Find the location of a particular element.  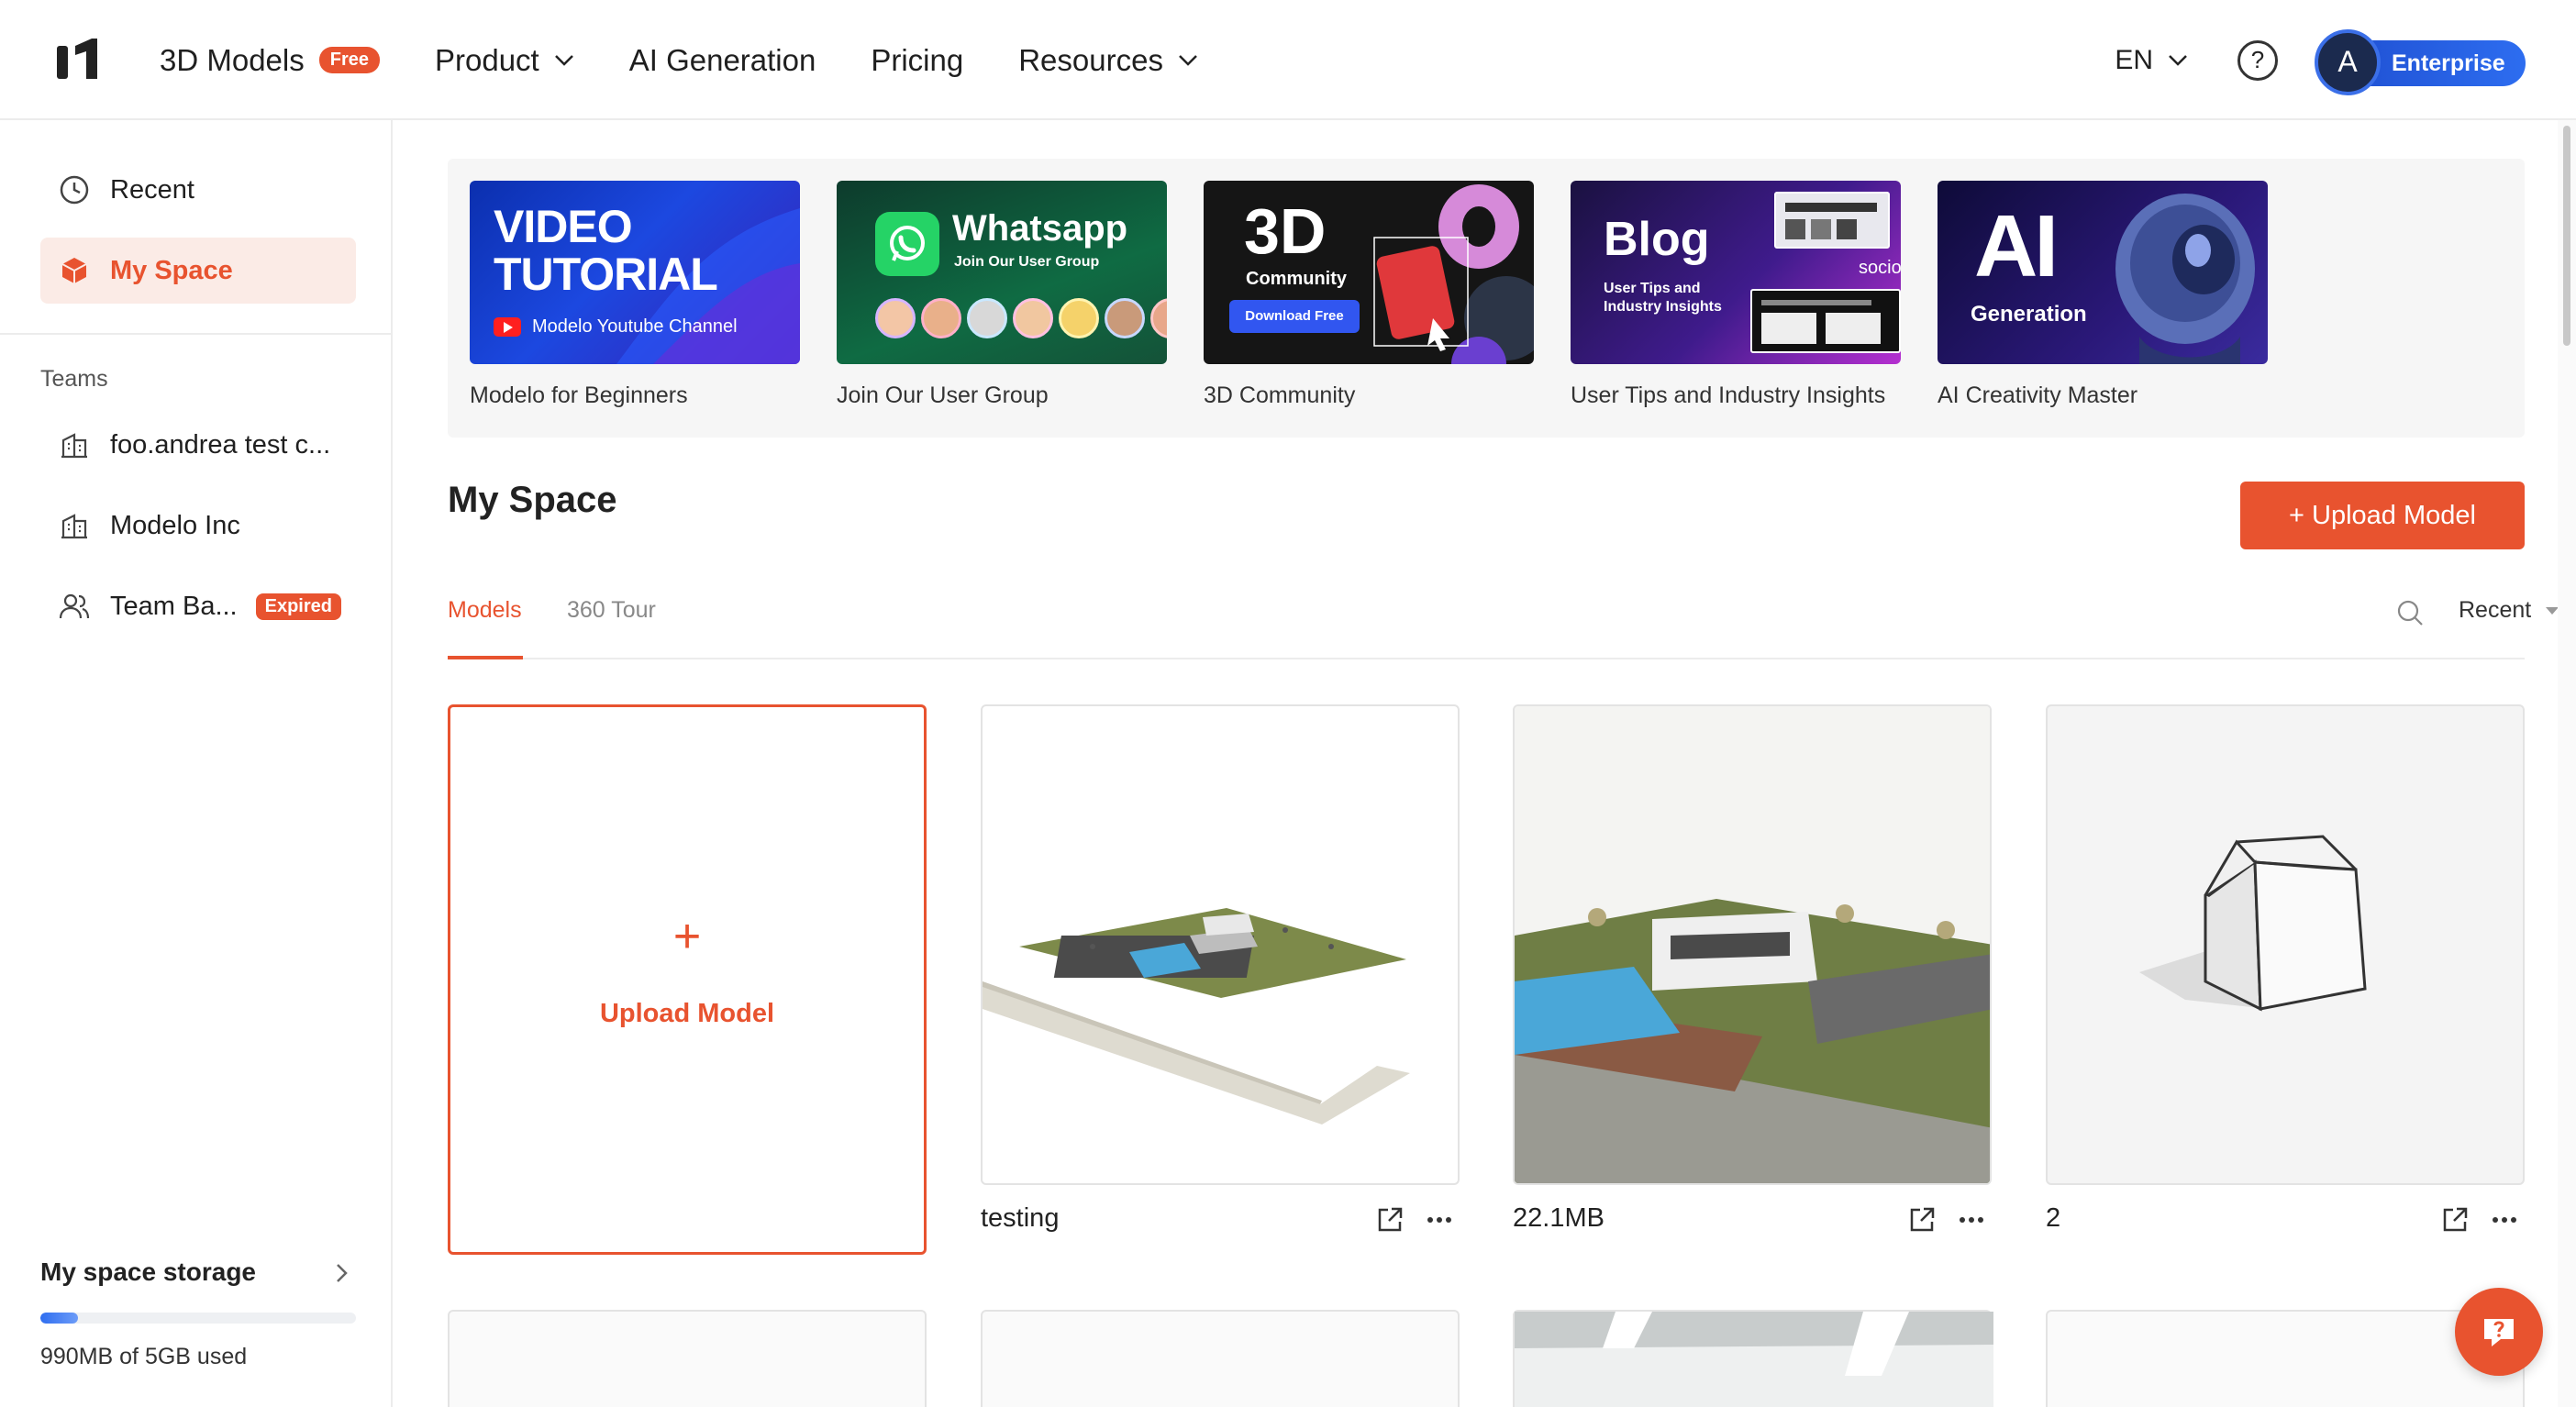

banner-ai-generation: AI Generation AI Creativity Master is located at coordinates (2103, 295).